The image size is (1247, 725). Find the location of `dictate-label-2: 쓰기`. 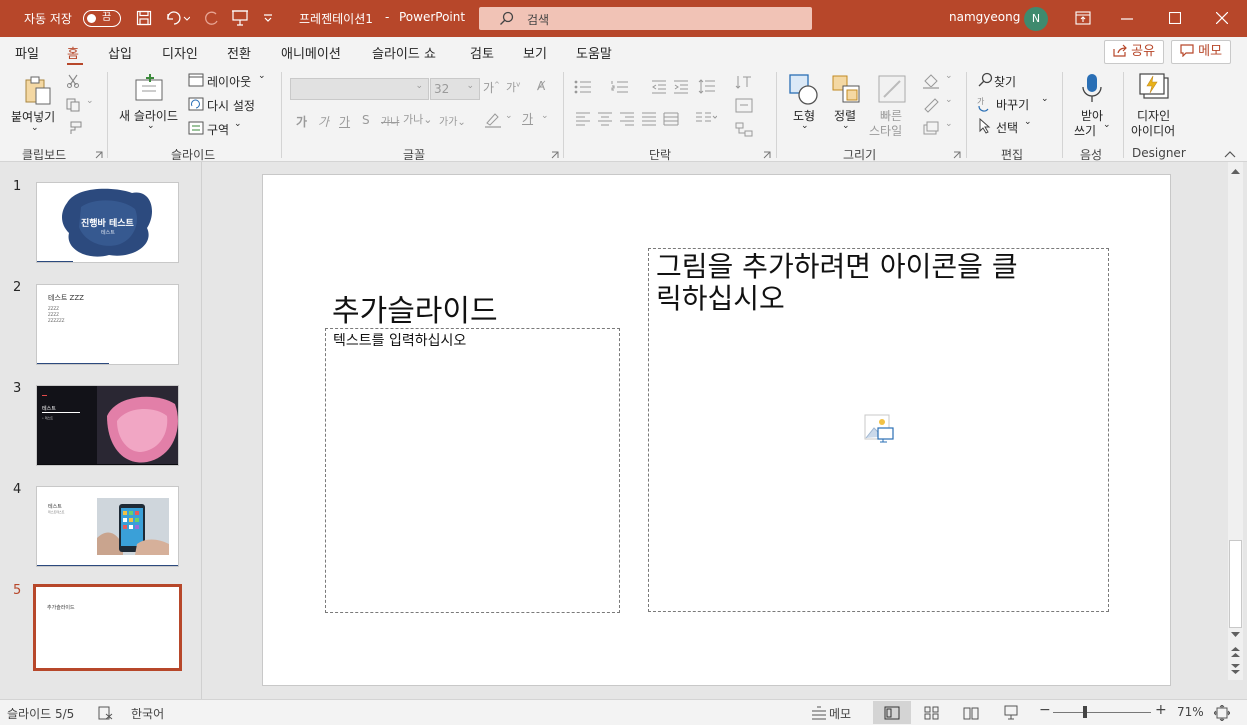

dictate-label-2: 쓰기 is located at coordinates (1085, 130).